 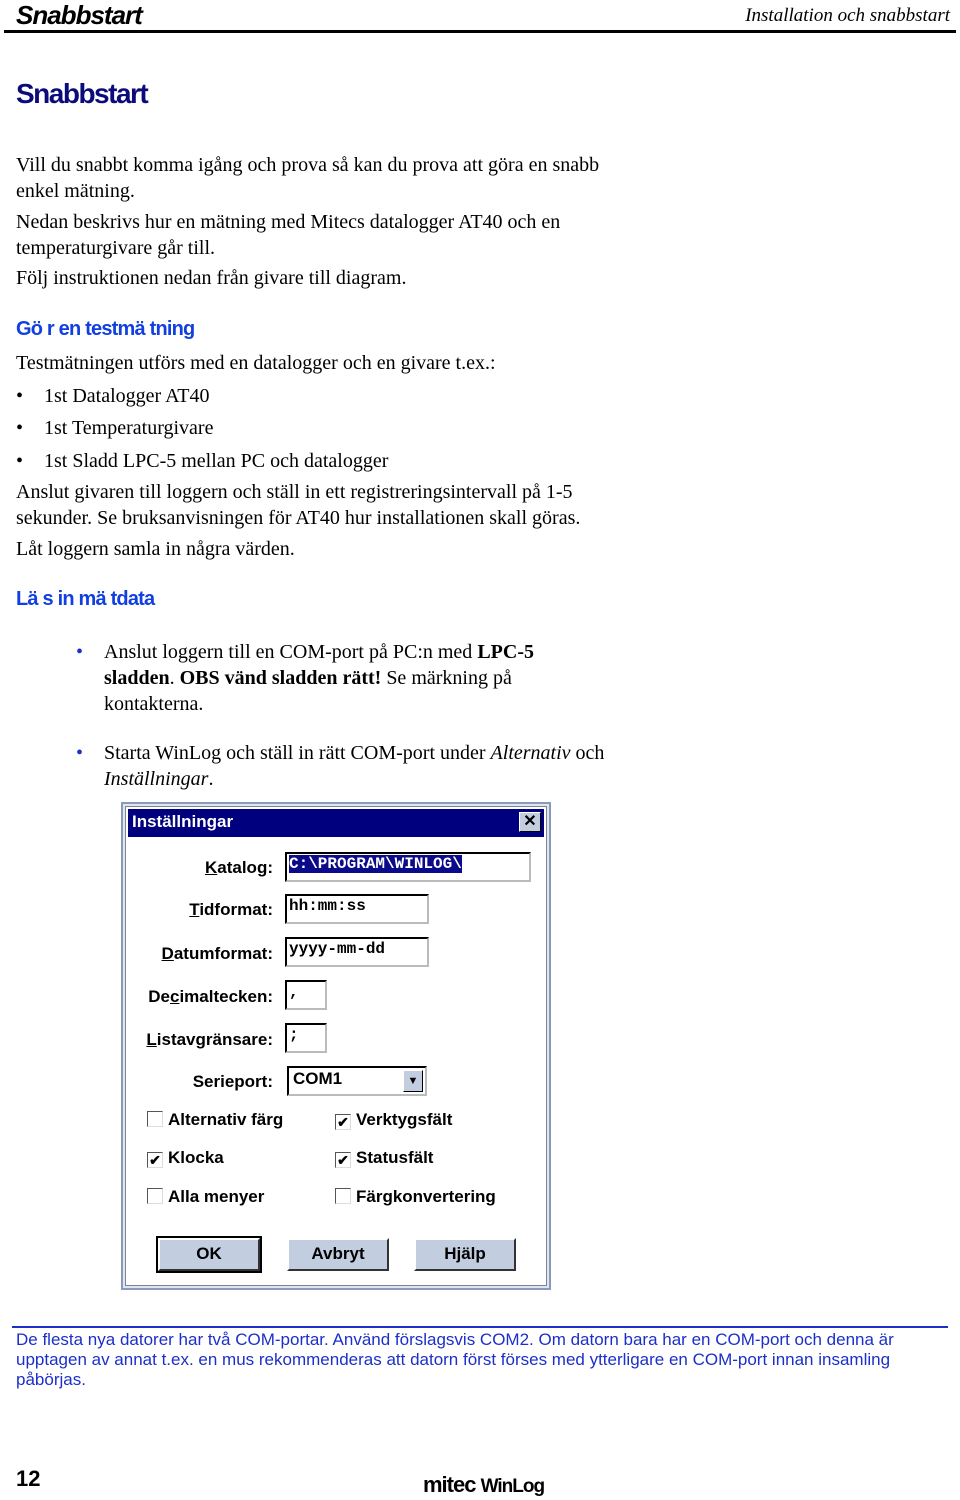 What do you see at coordinates (357, 952) in the screenshot?
I see `datumformat-input: yyyy-mm-dd` at bounding box center [357, 952].